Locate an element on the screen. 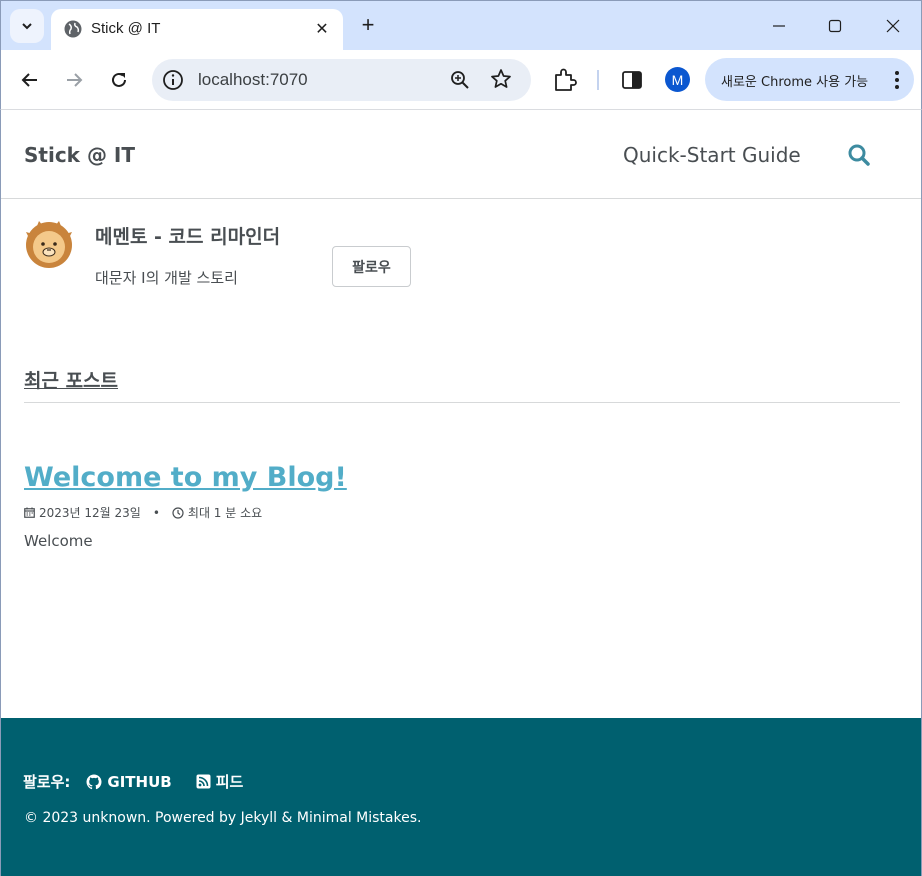  calendar-icon is located at coordinates (29, 512).